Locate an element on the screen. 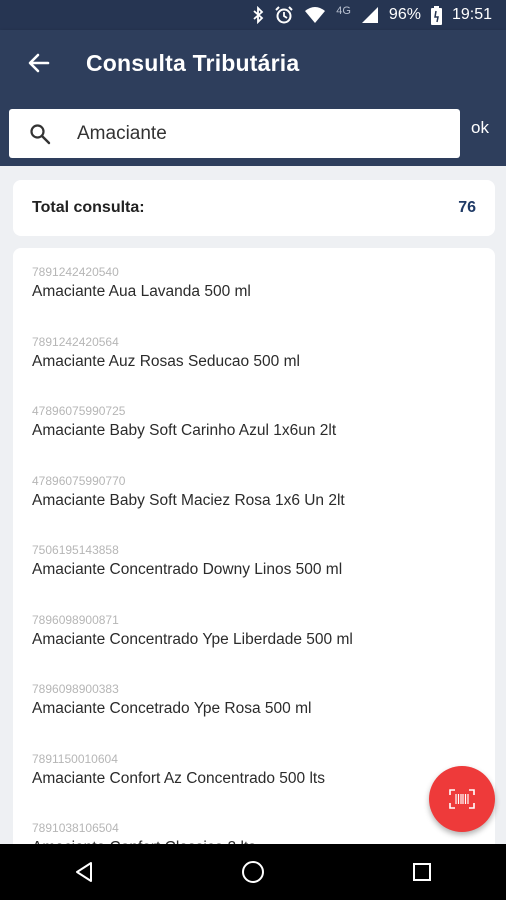 The height and width of the screenshot is (900, 506). product-code: 47896075990770 is located at coordinates (79, 480).